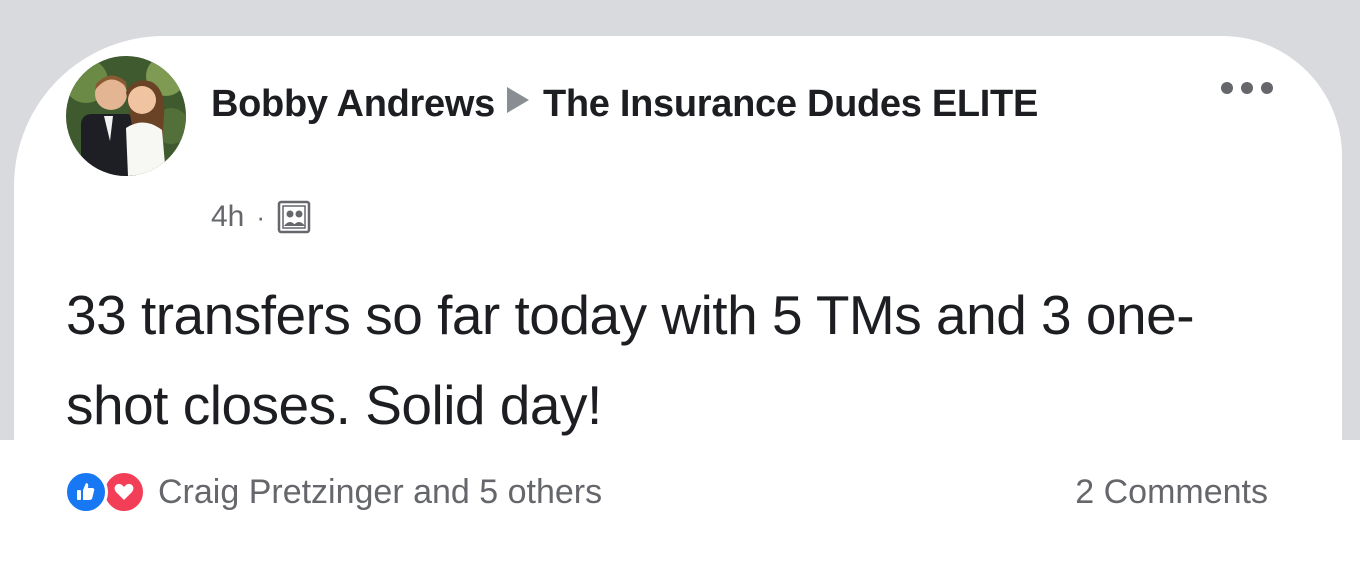  Describe the element at coordinates (517, 100) in the screenshot. I see `shared-to-arrow-icon` at that location.